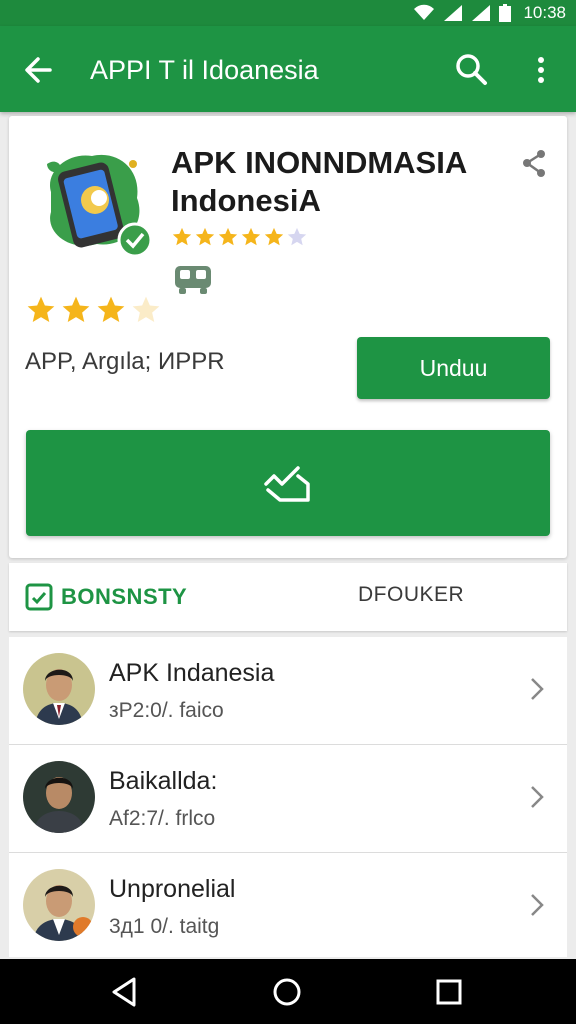  What do you see at coordinates (246, 200) in the screenshot?
I see `app-name-line2: IndonesiA` at bounding box center [246, 200].